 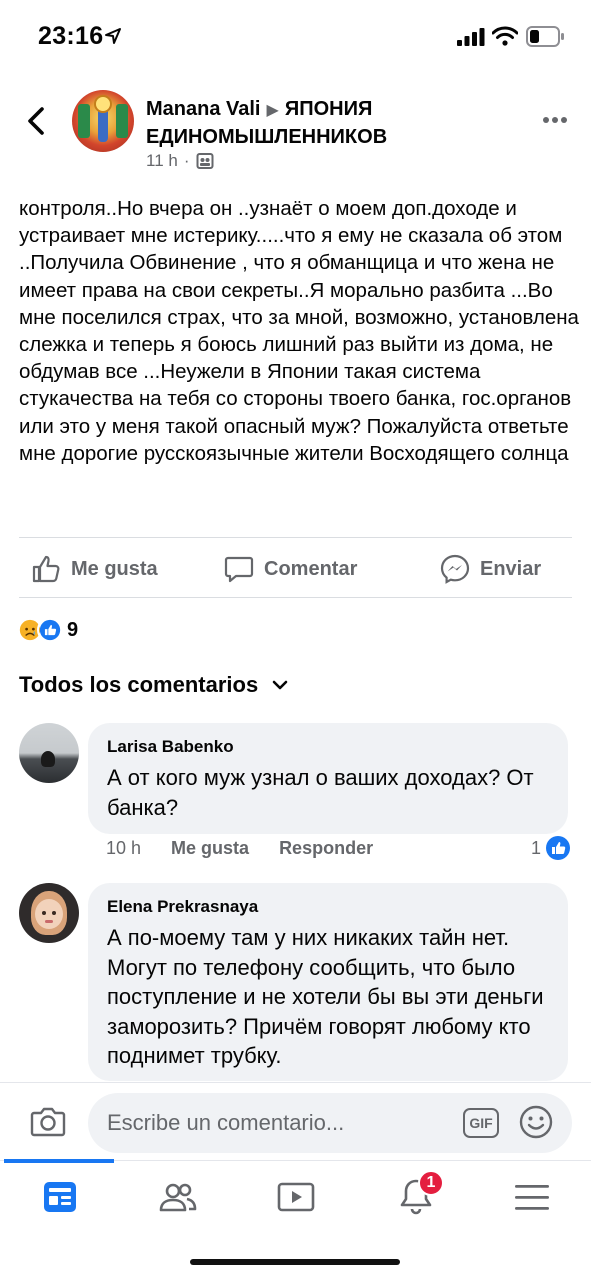 What do you see at coordinates (178, 1197) in the screenshot?
I see `tab-friends-icon` at bounding box center [178, 1197].